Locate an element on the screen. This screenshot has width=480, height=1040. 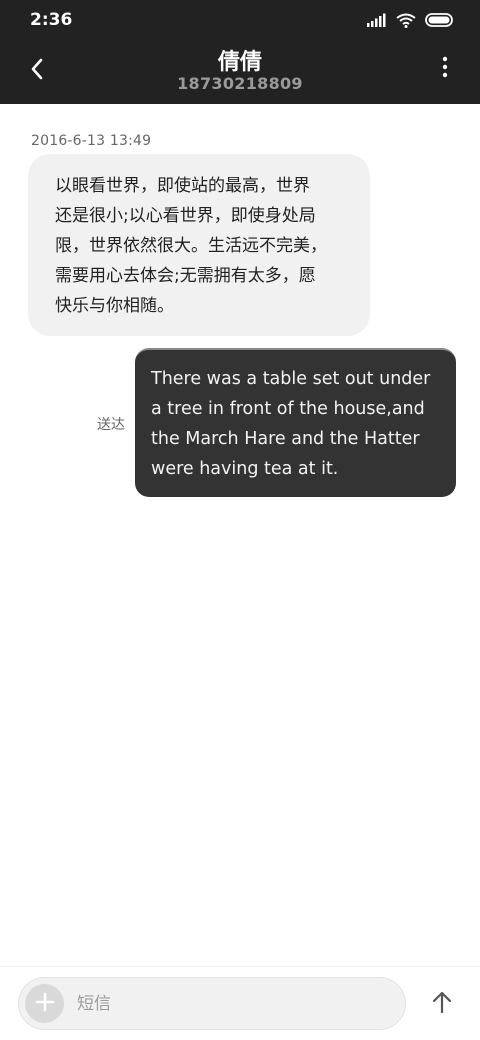
incoming-message-line: 以眼看世界，即使站的最高，世界 is located at coordinates (182, 186).